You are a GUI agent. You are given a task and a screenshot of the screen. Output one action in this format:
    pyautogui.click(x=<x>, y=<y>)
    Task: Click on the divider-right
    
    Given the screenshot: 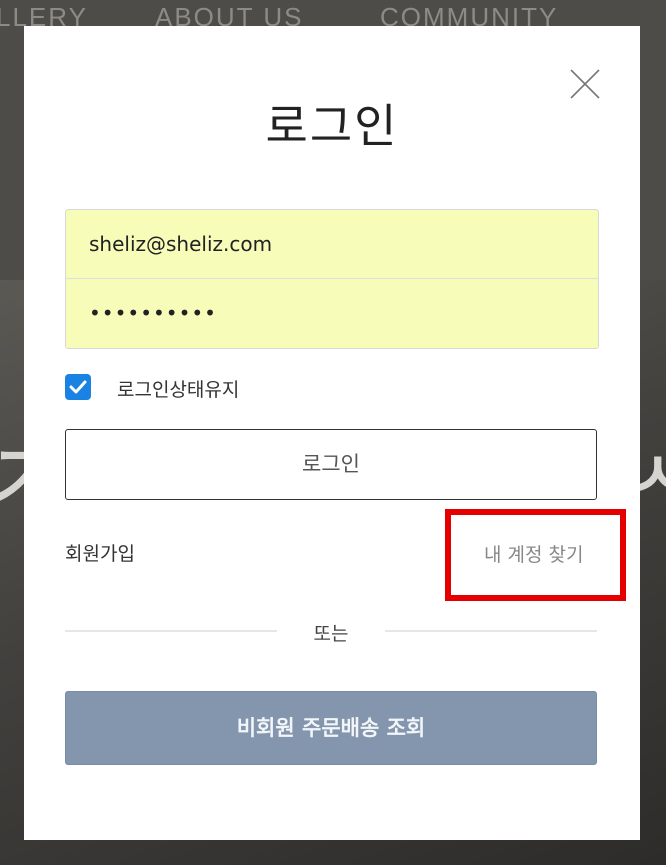 What is the action you would take?
    pyautogui.click(x=491, y=631)
    